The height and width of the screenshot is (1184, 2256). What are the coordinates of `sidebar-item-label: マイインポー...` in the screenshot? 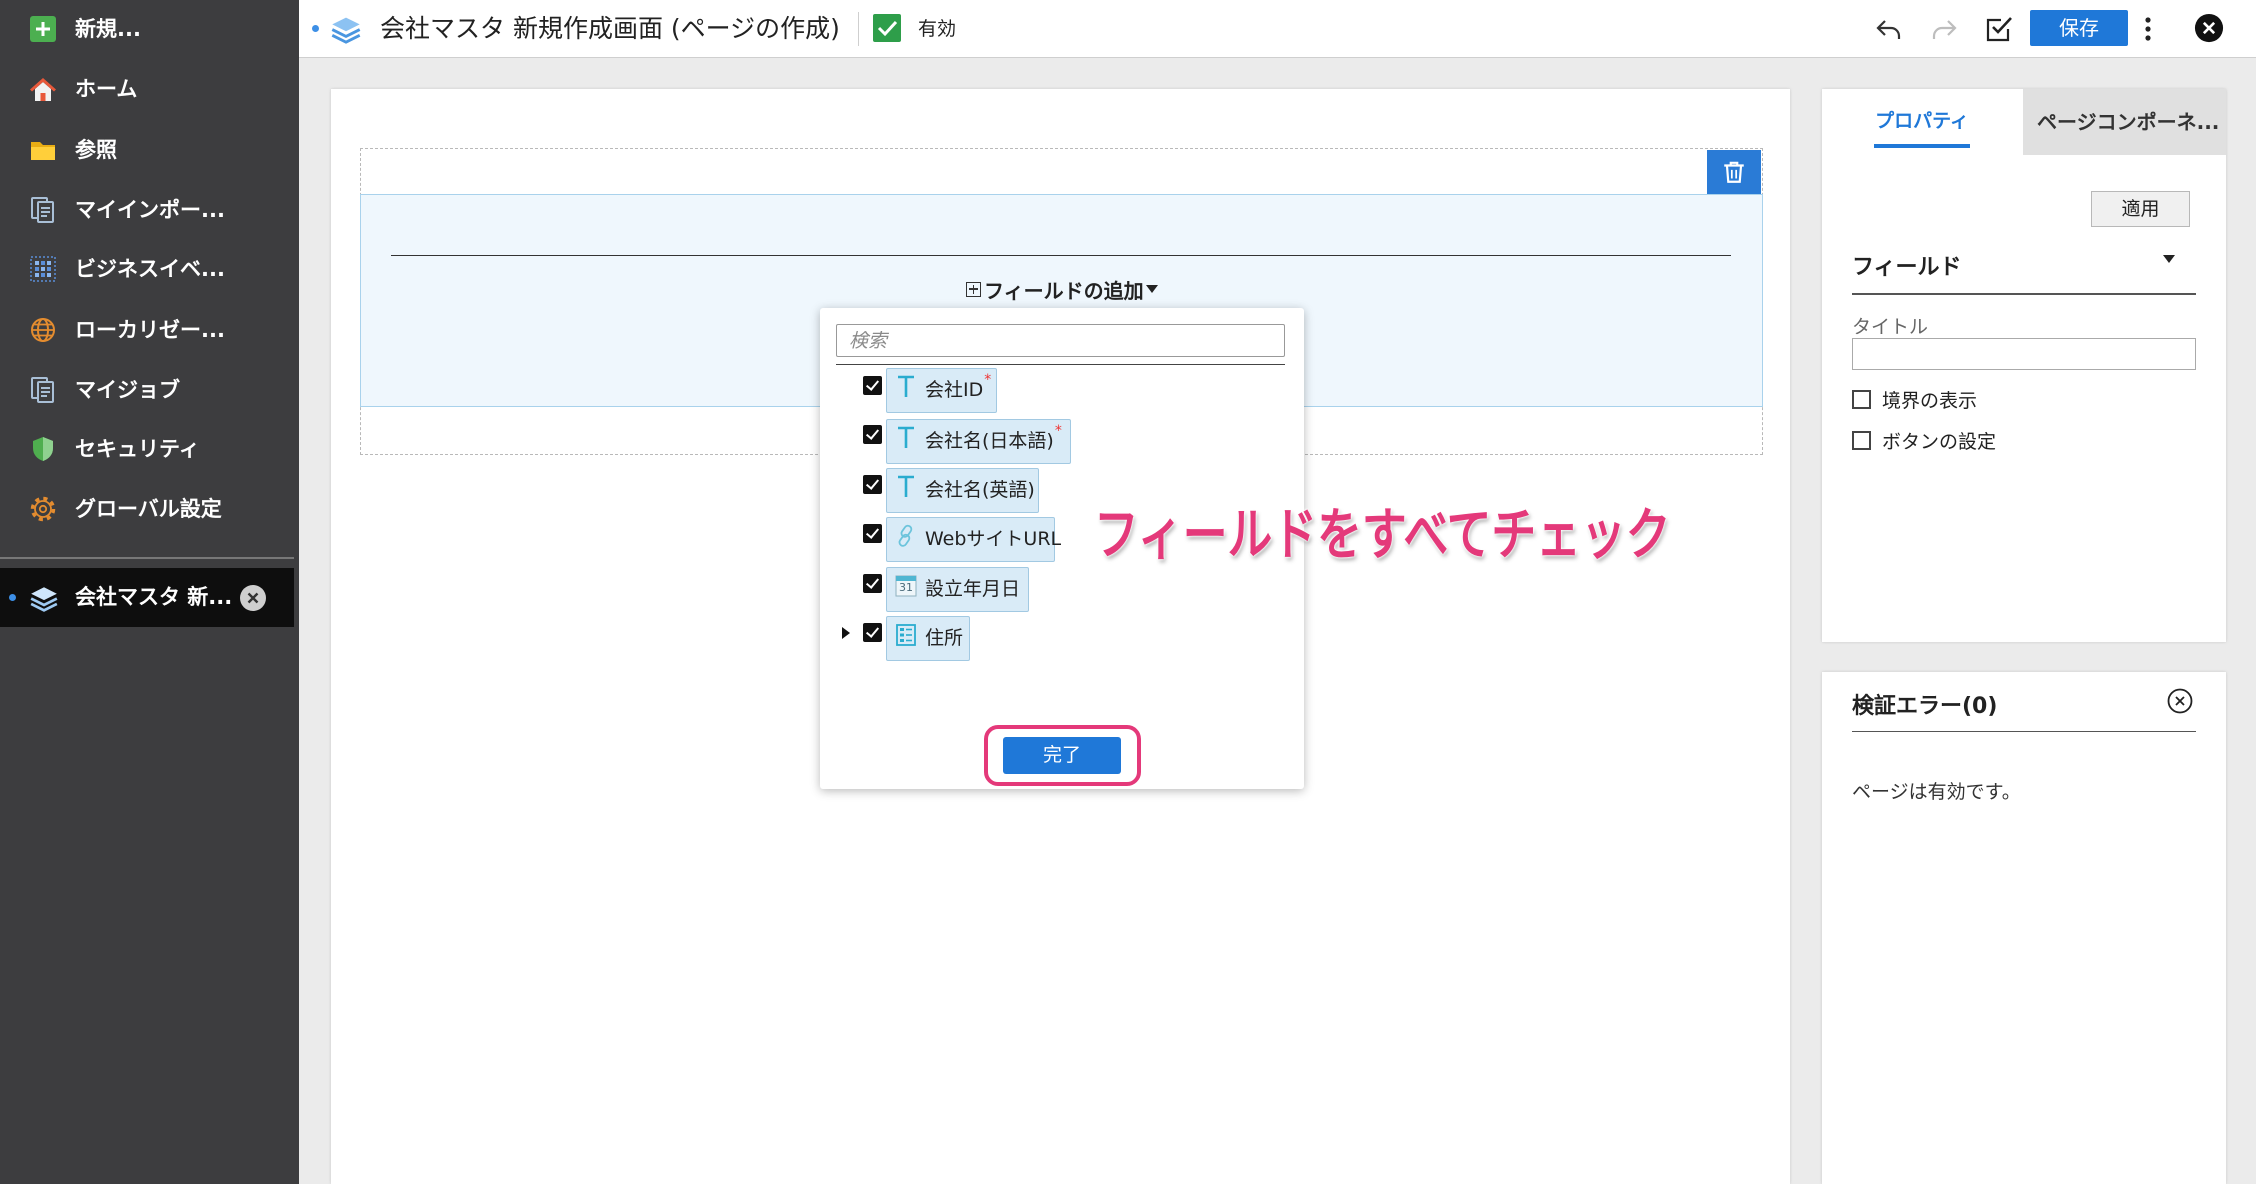 It's located at (150, 210).